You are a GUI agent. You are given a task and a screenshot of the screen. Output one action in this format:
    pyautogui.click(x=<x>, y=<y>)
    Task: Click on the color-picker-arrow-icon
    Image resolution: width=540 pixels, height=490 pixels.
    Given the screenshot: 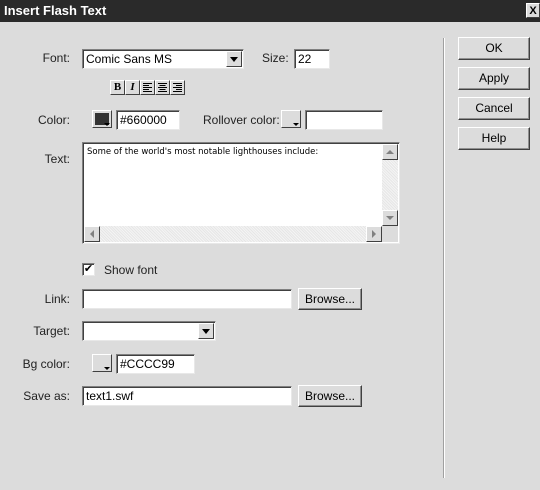 What is the action you would take?
    pyautogui.click(x=107, y=124)
    